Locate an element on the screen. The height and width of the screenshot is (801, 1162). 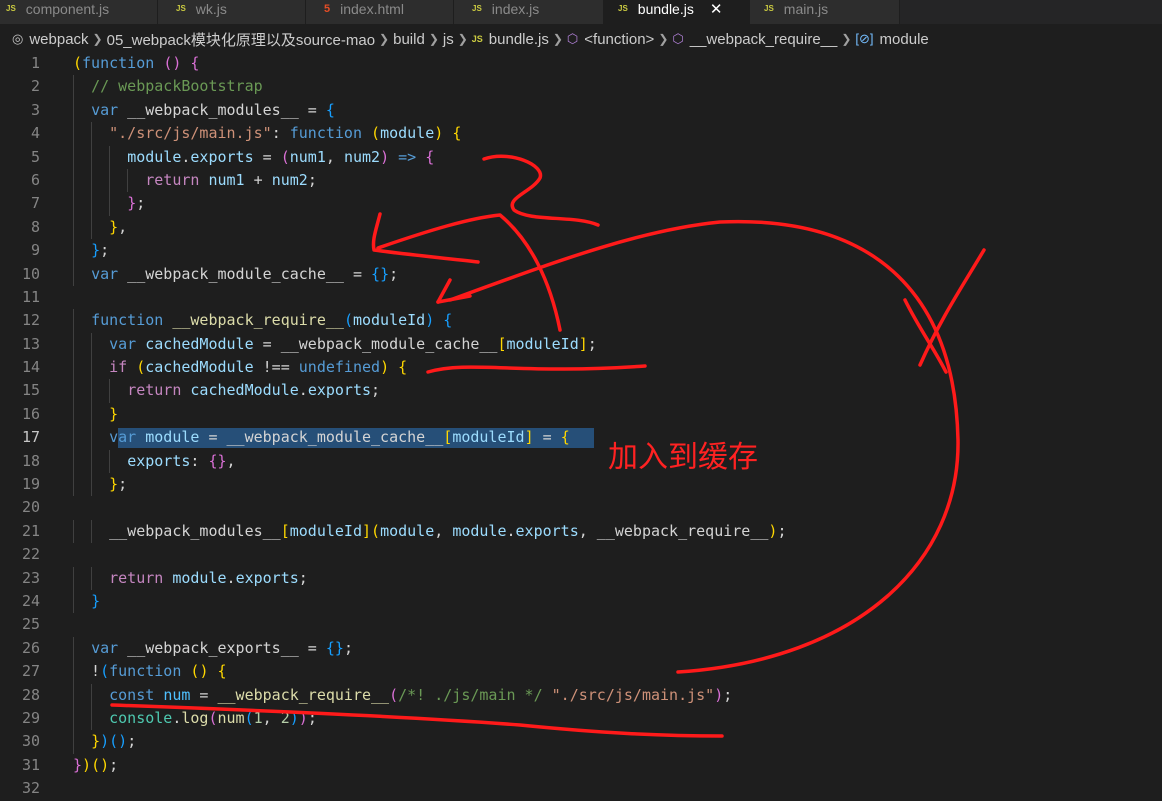
line-number: 30 is located at coordinates (30, 741).